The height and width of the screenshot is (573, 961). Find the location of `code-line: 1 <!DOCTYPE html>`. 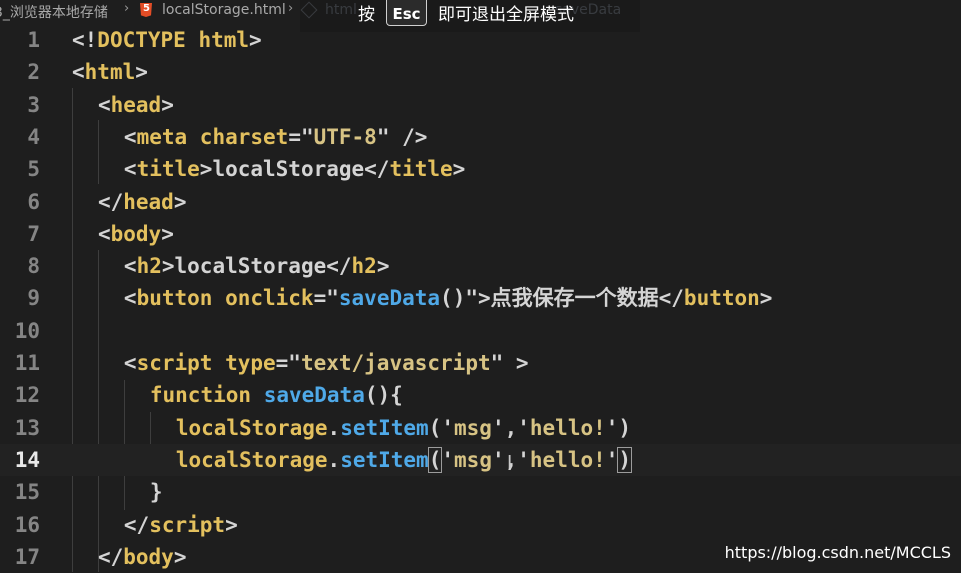

code-line: 1 <!DOCTYPE html> is located at coordinates (480, 40).